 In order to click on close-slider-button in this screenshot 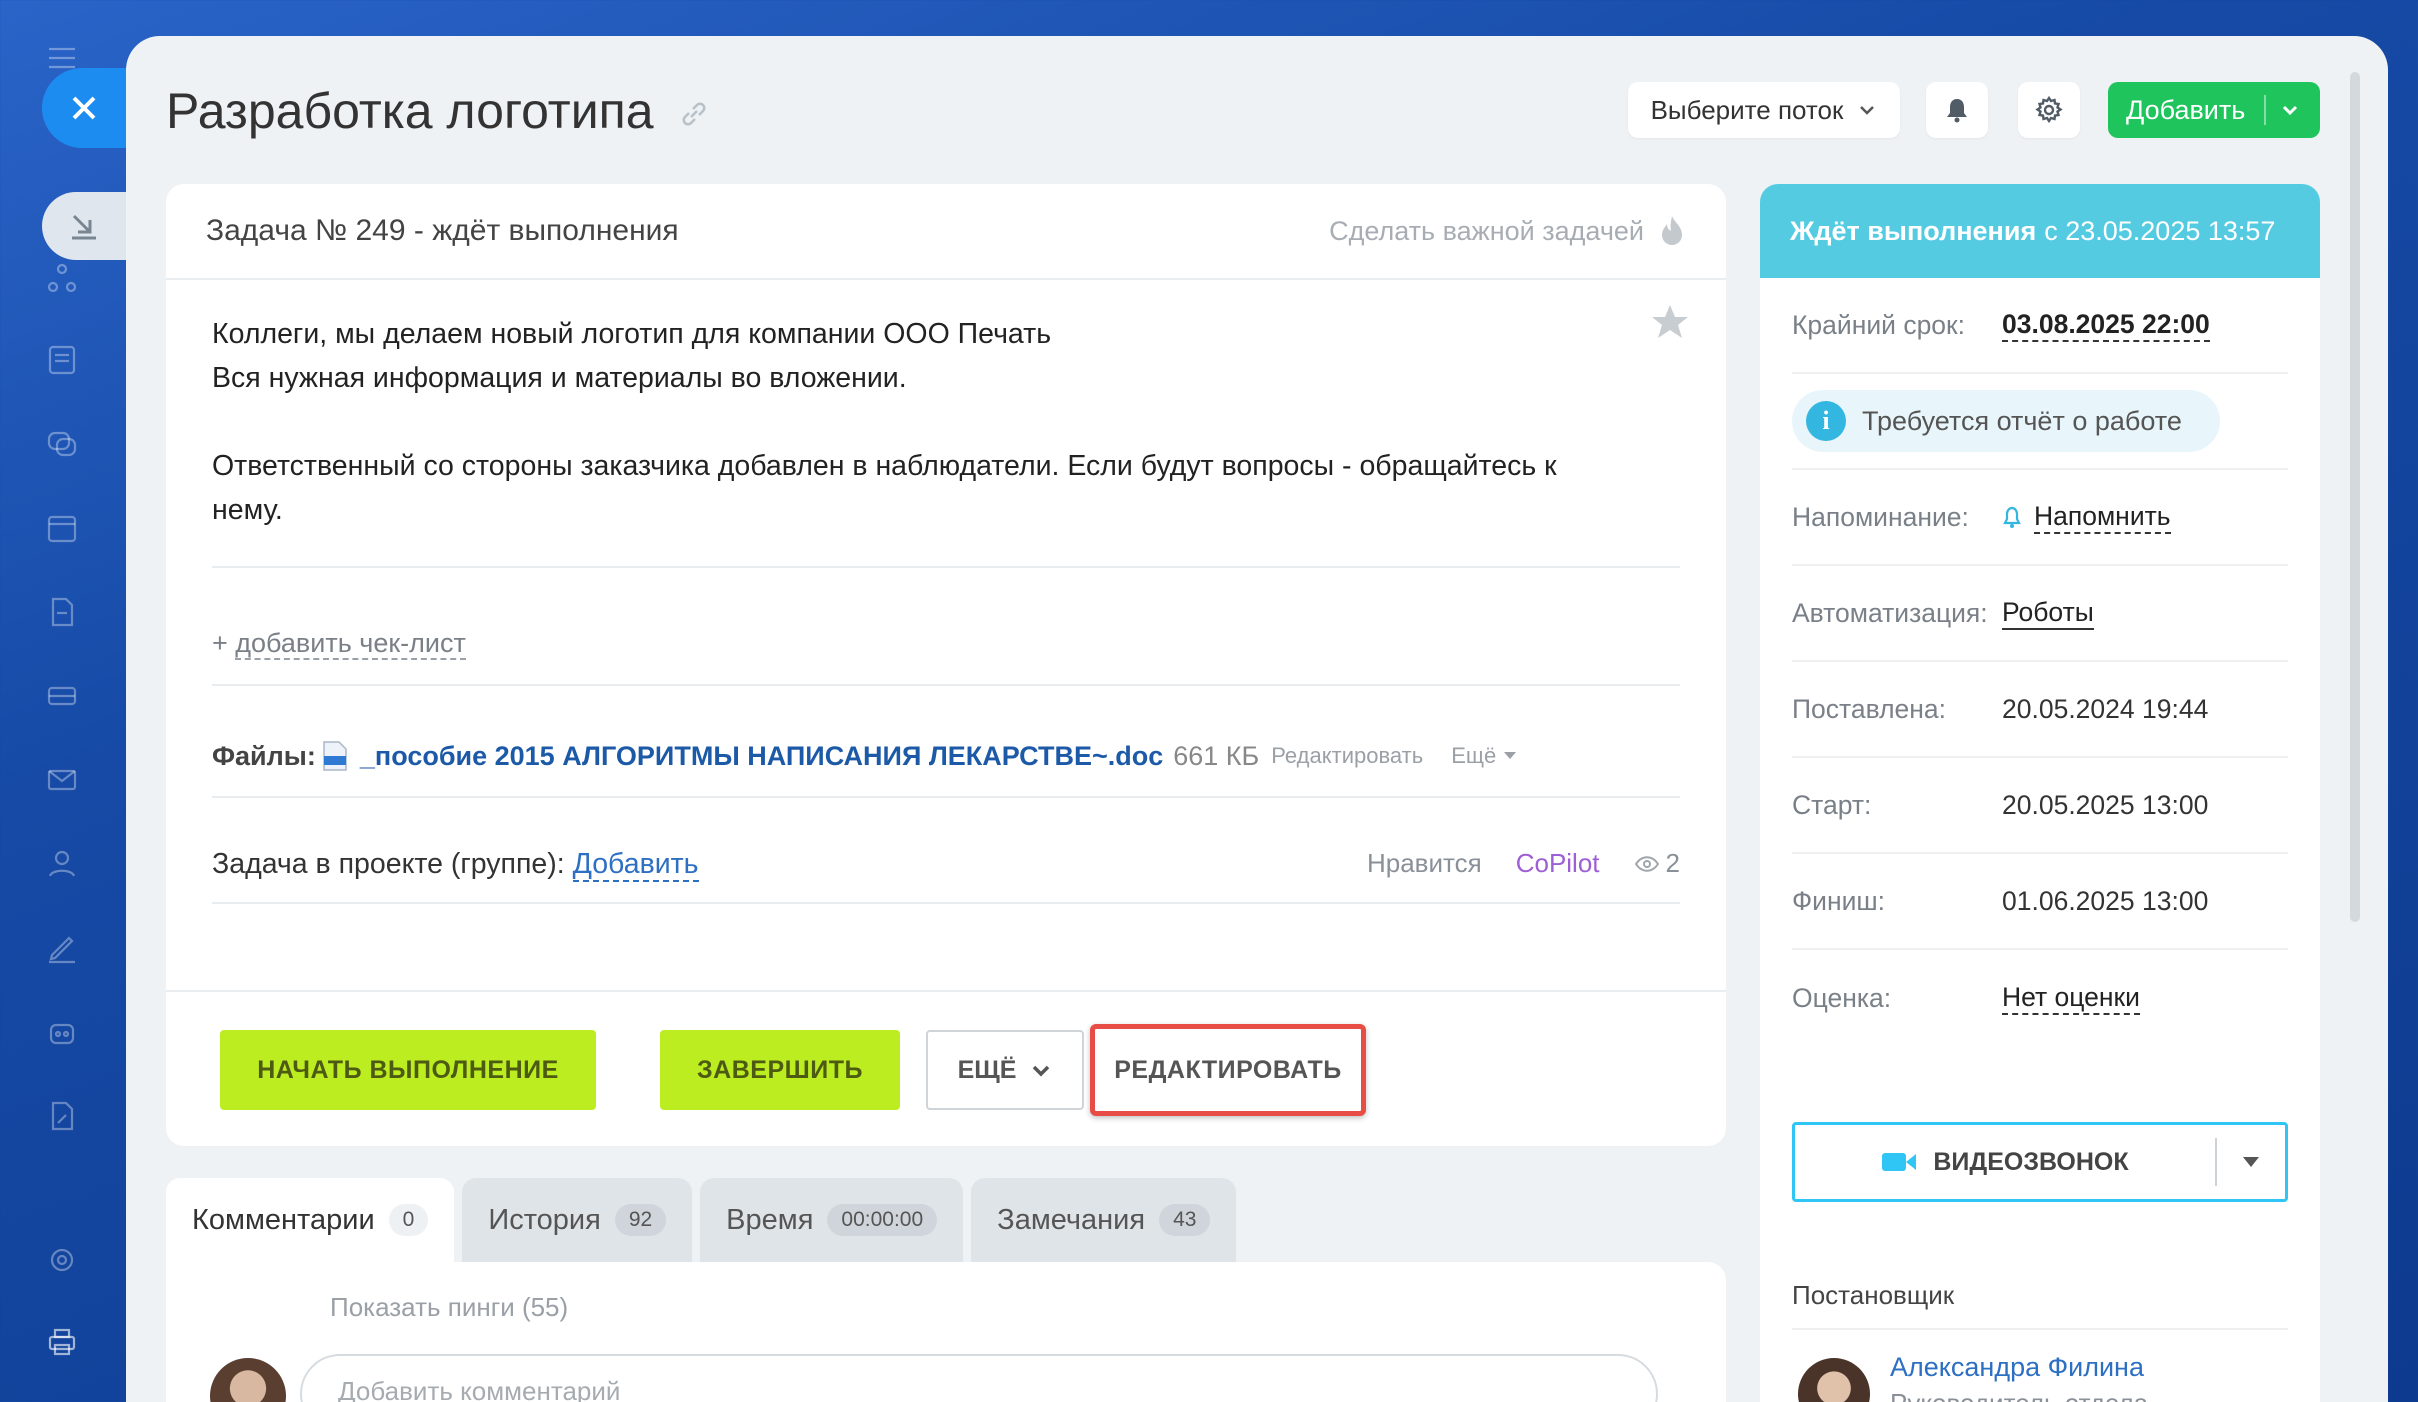, I will do `click(87, 108)`.